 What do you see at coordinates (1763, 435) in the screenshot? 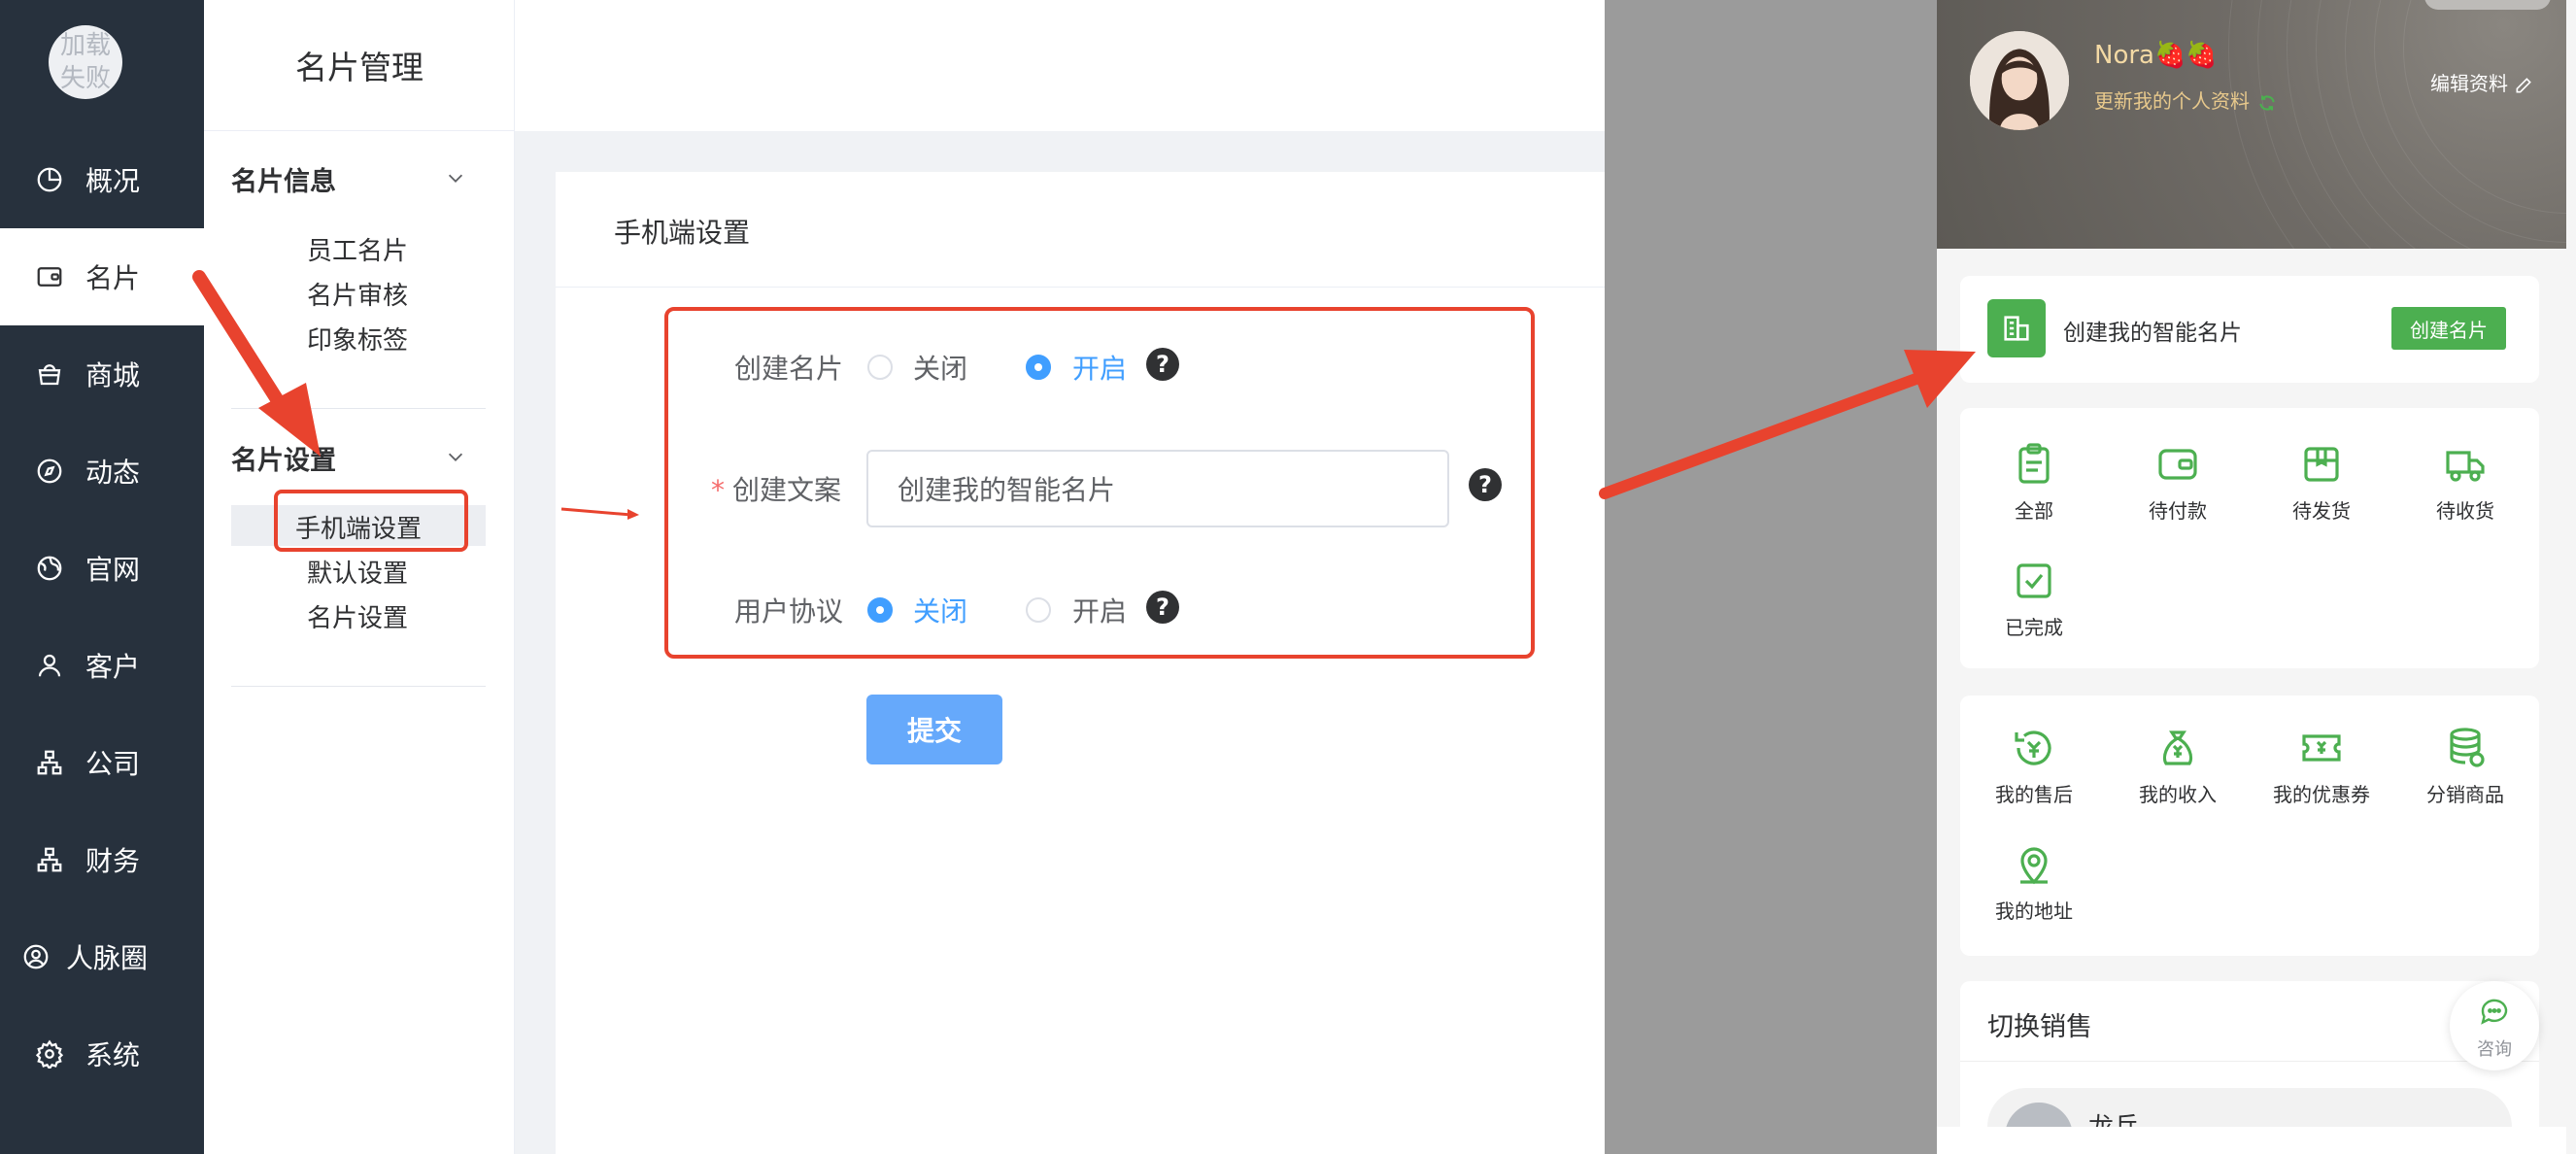
I see `arrow-to-phone` at bounding box center [1763, 435].